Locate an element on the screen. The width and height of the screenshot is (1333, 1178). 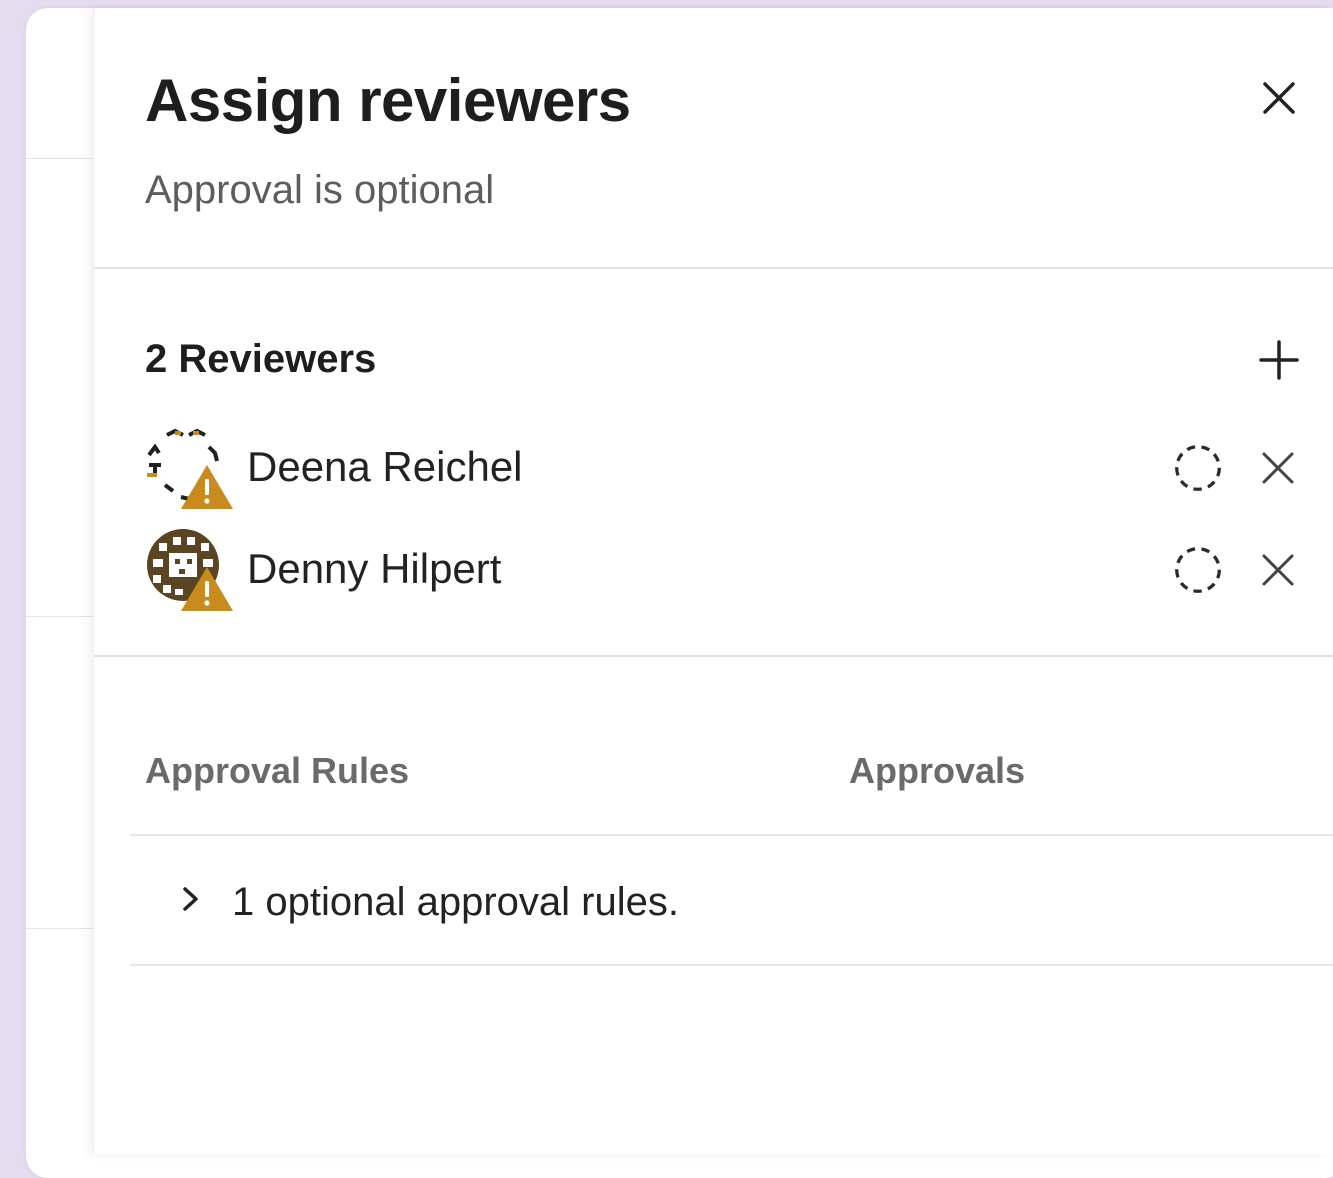
column-header-approval-rules: Approval Rules is located at coordinates (277, 770).